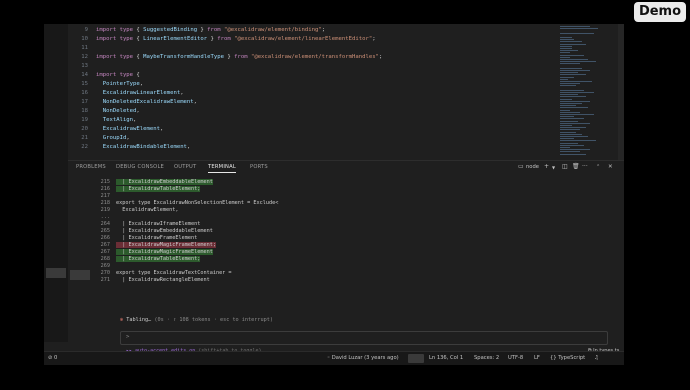 The width and height of the screenshot is (690, 390). What do you see at coordinates (416, 358) in the screenshot?
I see `search-icon` at bounding box center [416, 358].